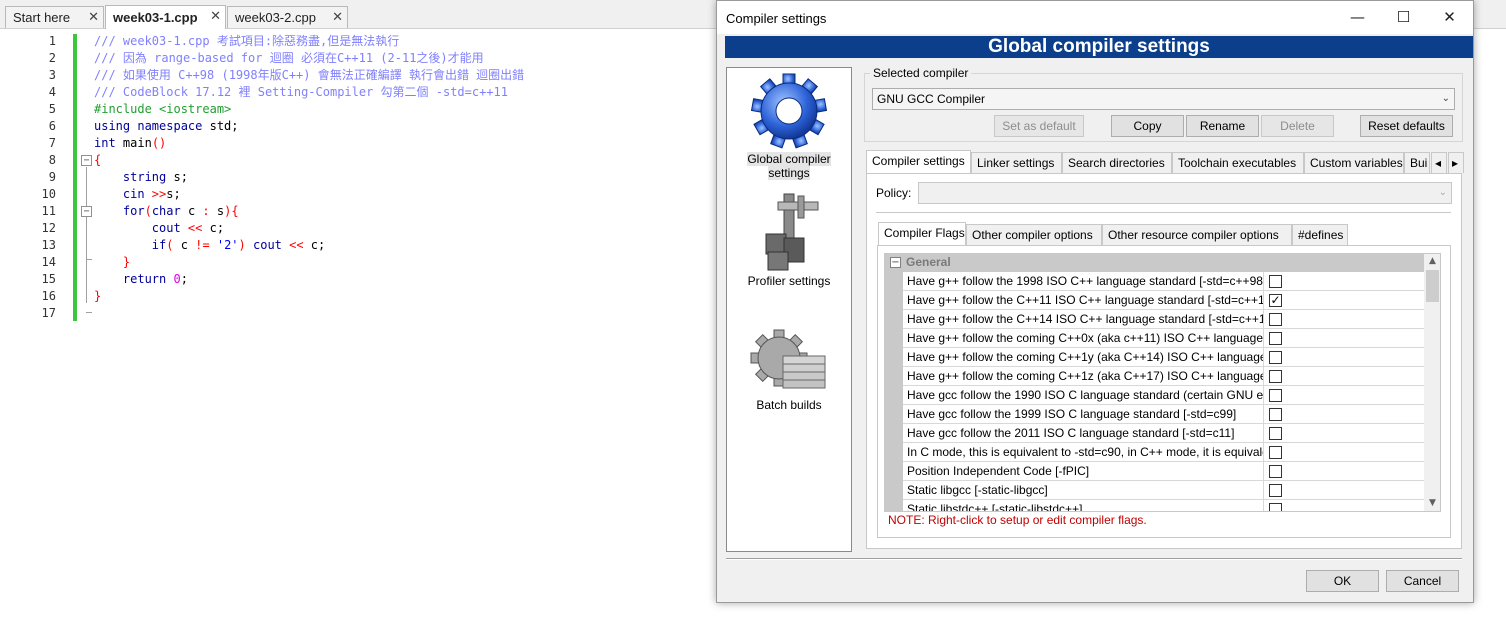 Image resolution: width=1506 pixels, height=632 pixels. Describe the element at coordinates (159, 194) in the screenshot. I see `code-token: >>` at that location.